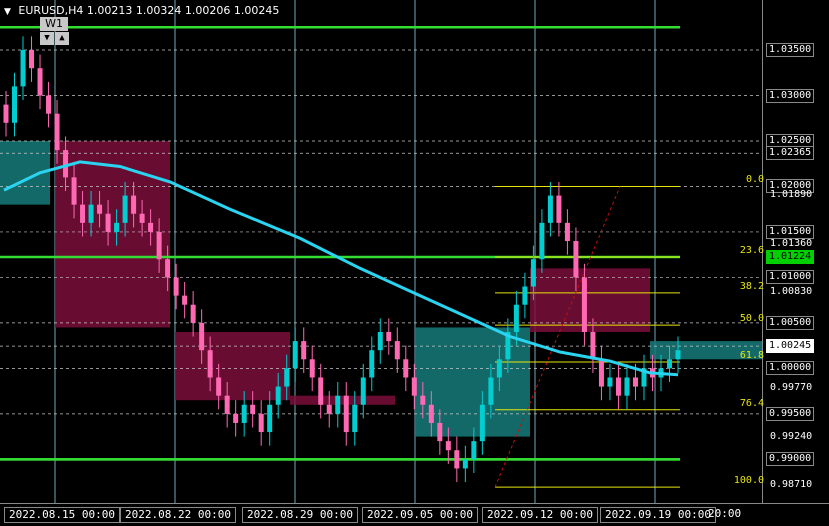 The height and width of the screenshot is (526, 829). What do you see at coordinates (54, 24) in the screenshot?
I see `timeframe-label: W1` at bounding box center [54, 24].